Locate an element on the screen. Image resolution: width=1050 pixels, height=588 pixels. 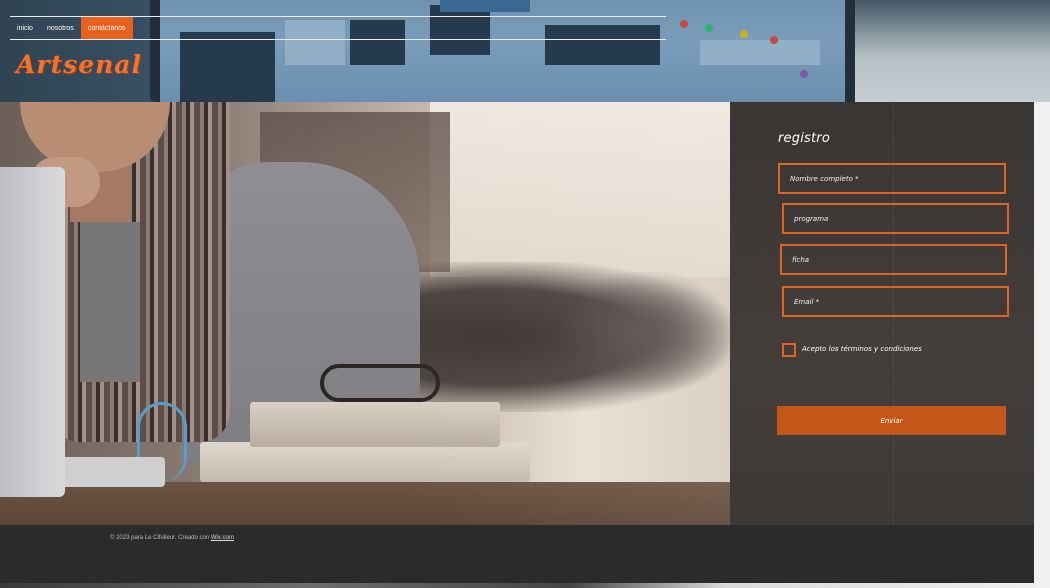
email-input is located at coordinates (895, 301).